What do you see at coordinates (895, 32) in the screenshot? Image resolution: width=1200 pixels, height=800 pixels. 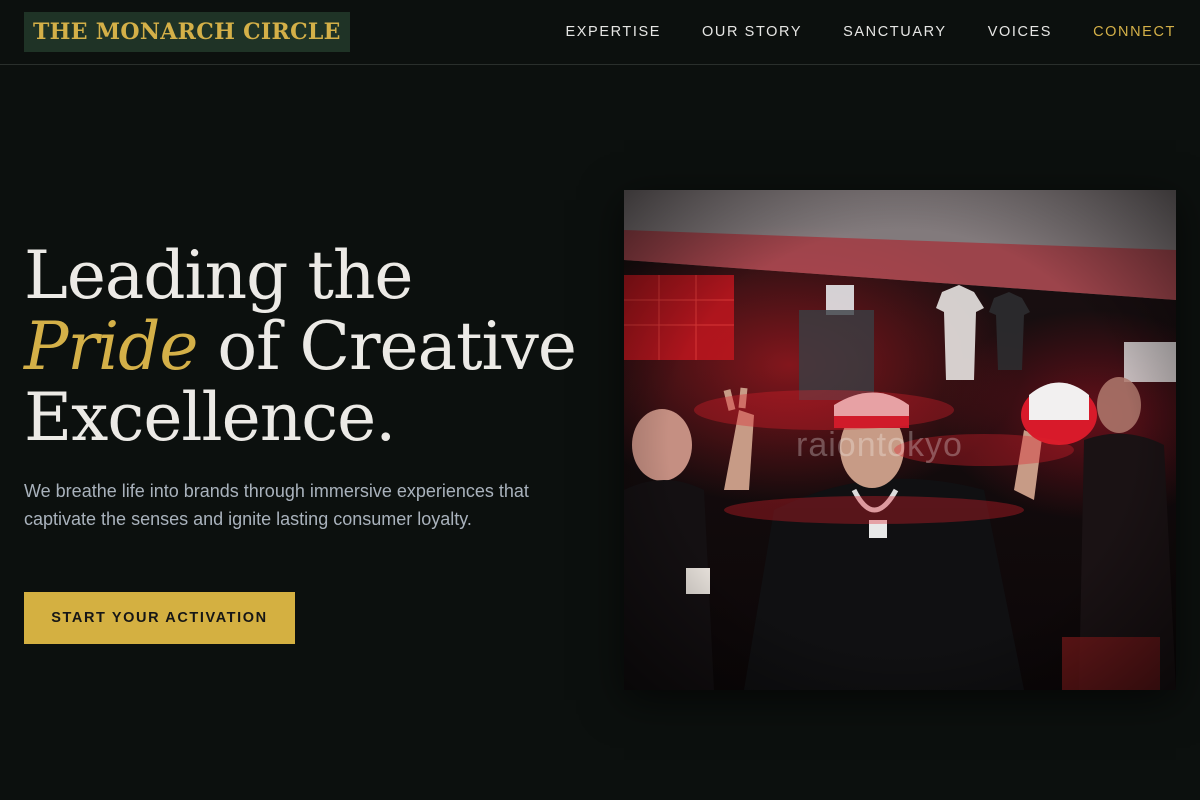 I see `nav-item-sanctuary: SANCTUARY` at bounding box center [895, 32].